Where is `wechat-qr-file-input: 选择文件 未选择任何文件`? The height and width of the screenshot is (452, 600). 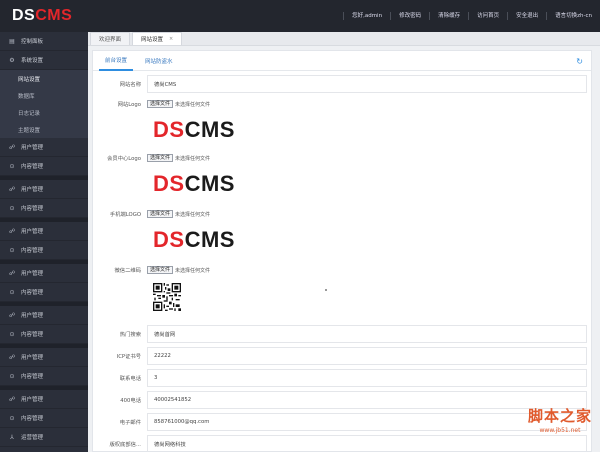 wechat-qr-file-input: 选择文件 未选择任何文件 is located at coordinates (178, 270).